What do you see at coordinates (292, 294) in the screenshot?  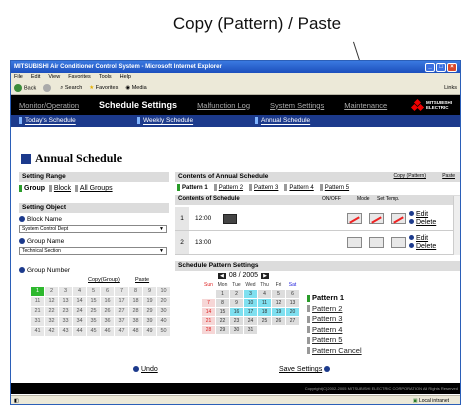 I see `calendar-day: 6` at bounding box center [292, 294].